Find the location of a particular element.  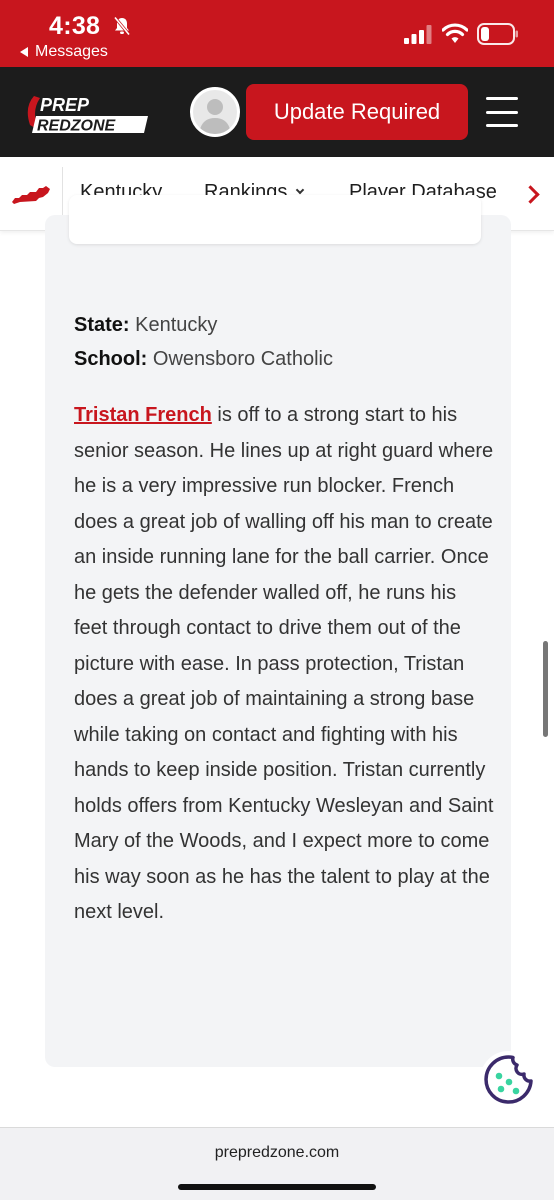

avatar is located at coordinates (215, 112).